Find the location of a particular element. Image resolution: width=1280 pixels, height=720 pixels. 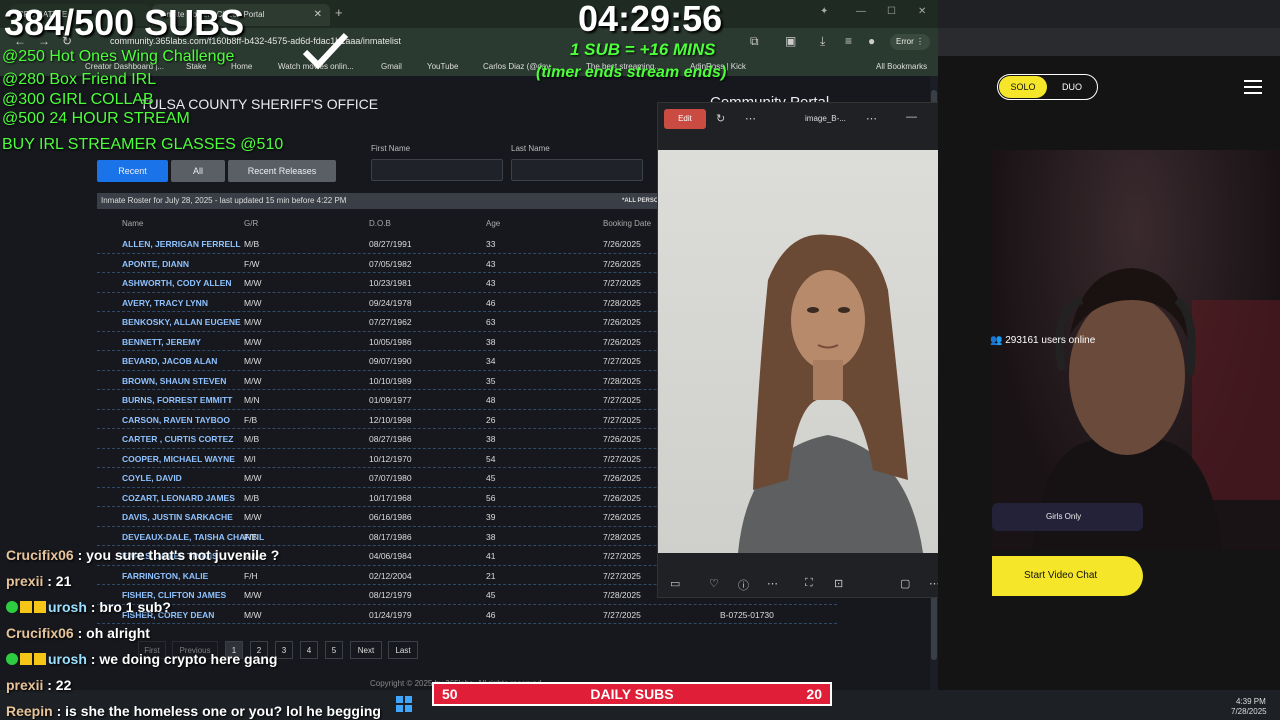

pager-page-5: 5 is located at coordinates (334, 650).